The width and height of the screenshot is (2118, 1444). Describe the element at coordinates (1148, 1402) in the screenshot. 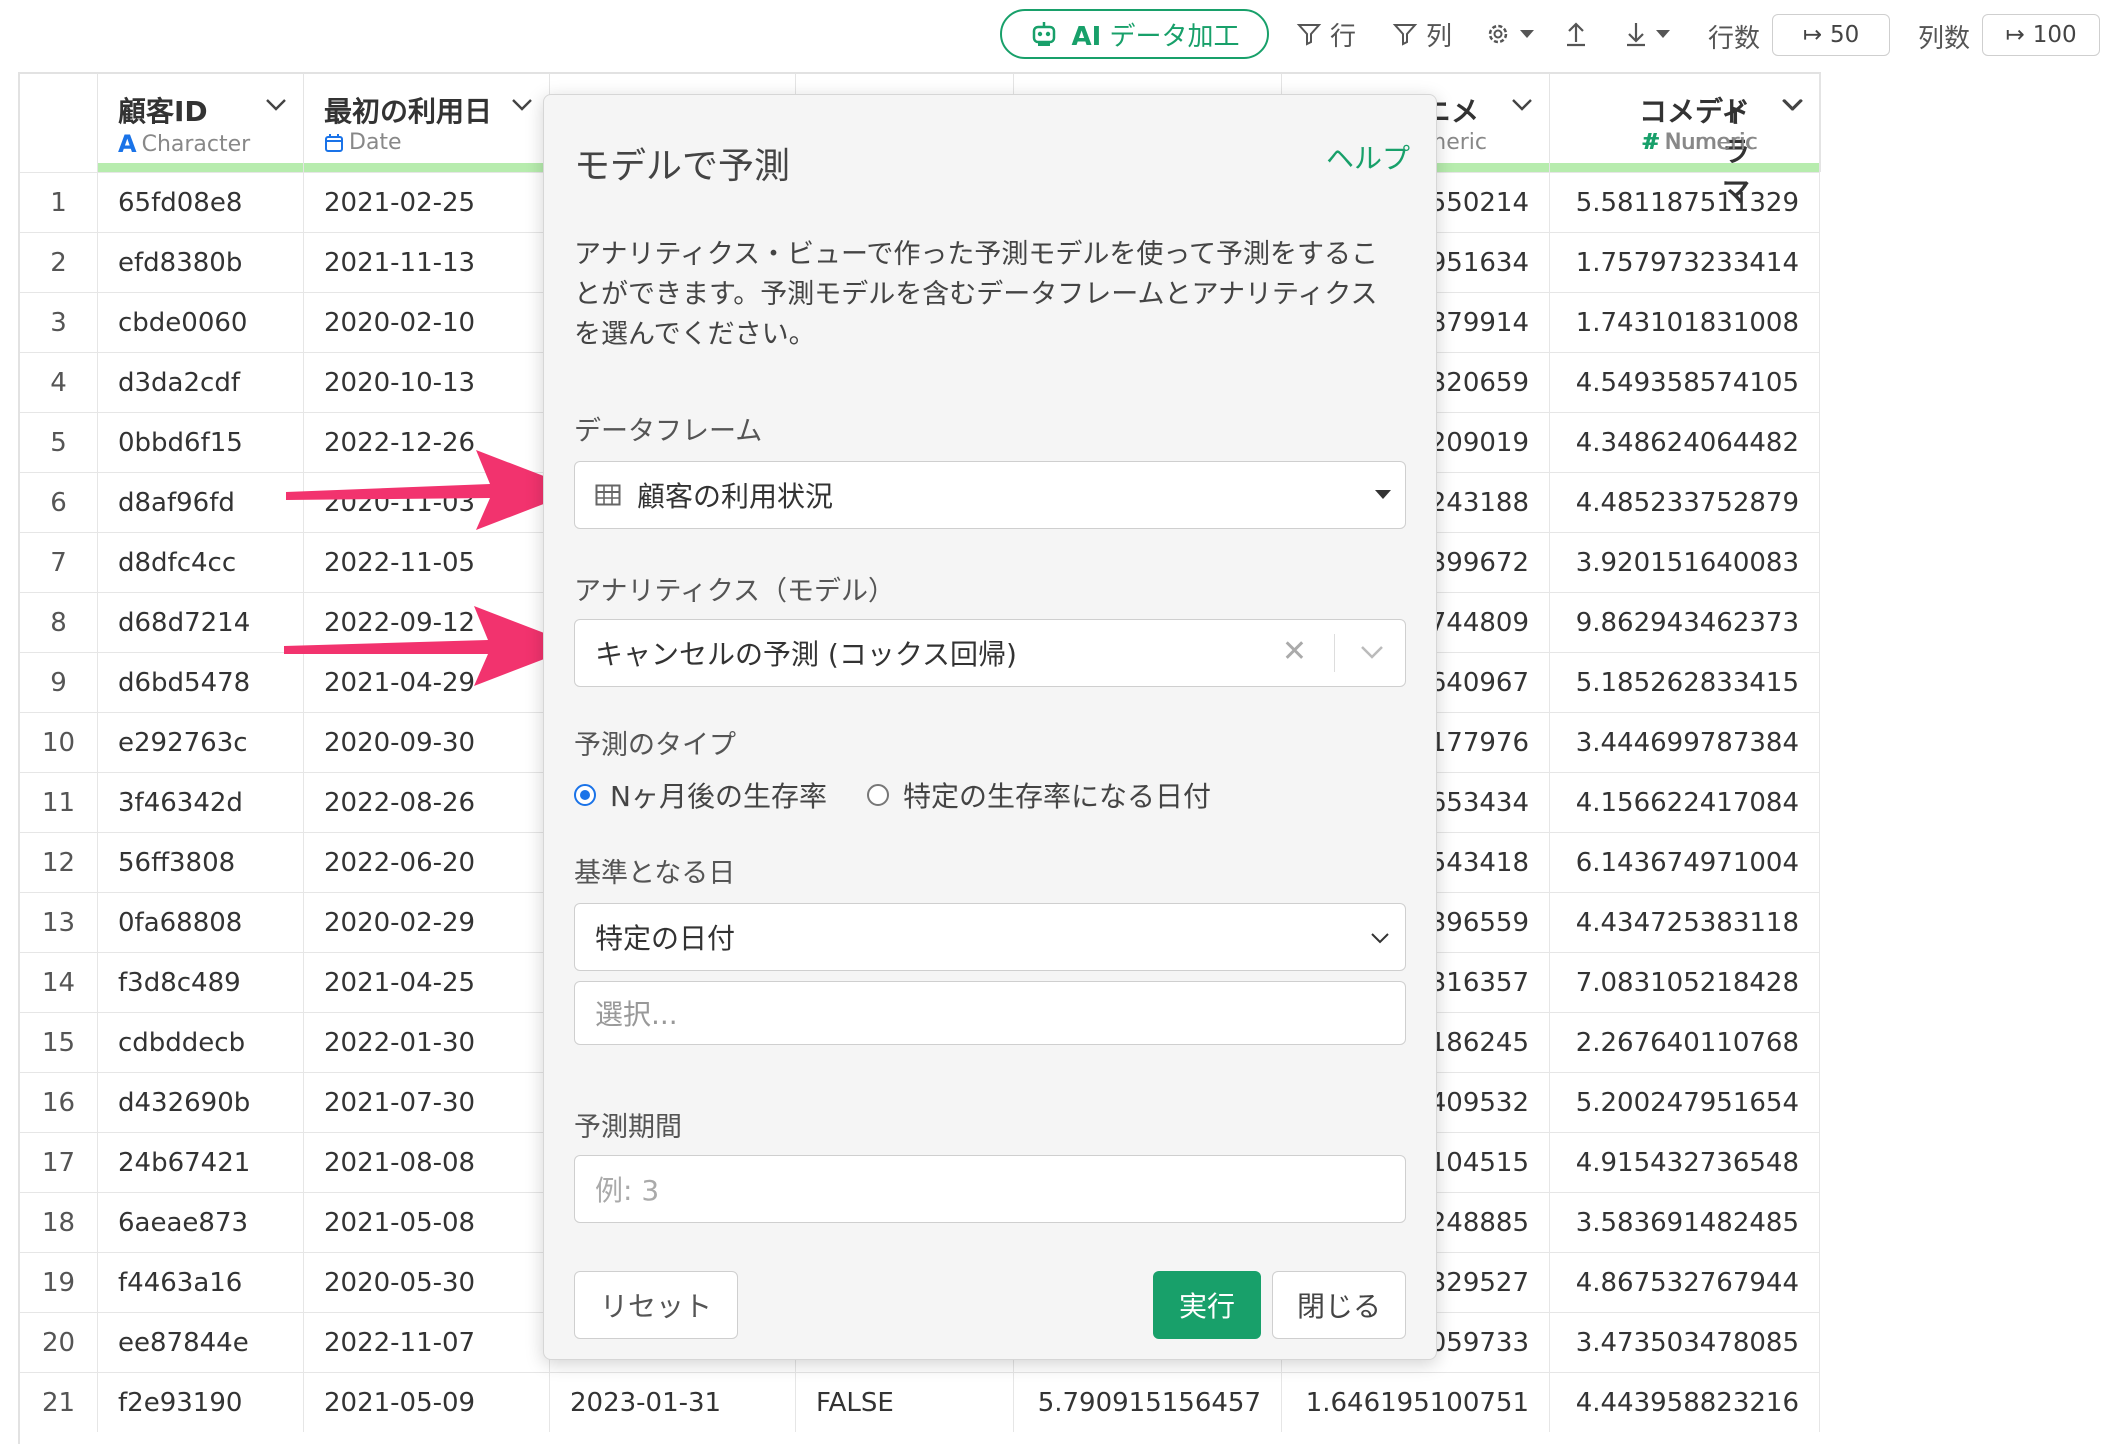

I see `table-cell: 5.790915156457` at that location.